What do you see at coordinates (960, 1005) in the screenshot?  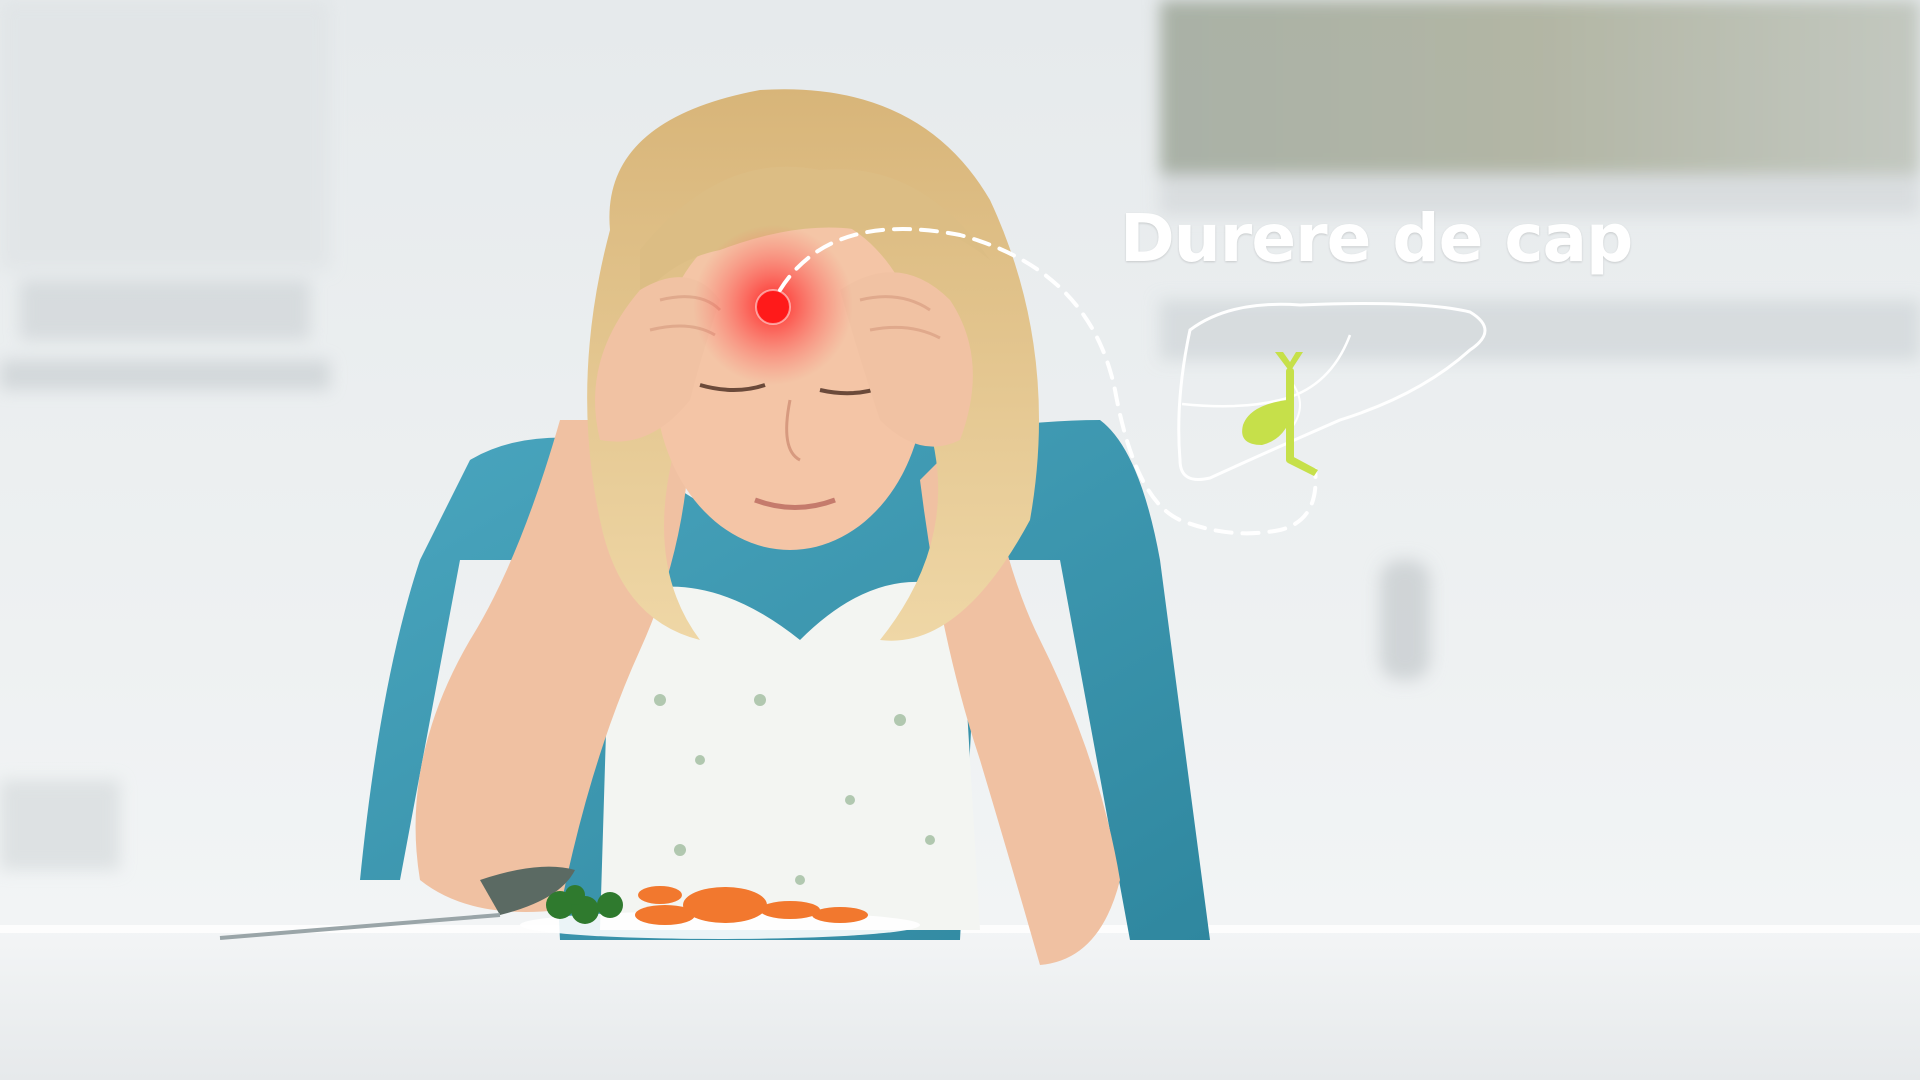 I see `table` at bounding box center [960, 1005].